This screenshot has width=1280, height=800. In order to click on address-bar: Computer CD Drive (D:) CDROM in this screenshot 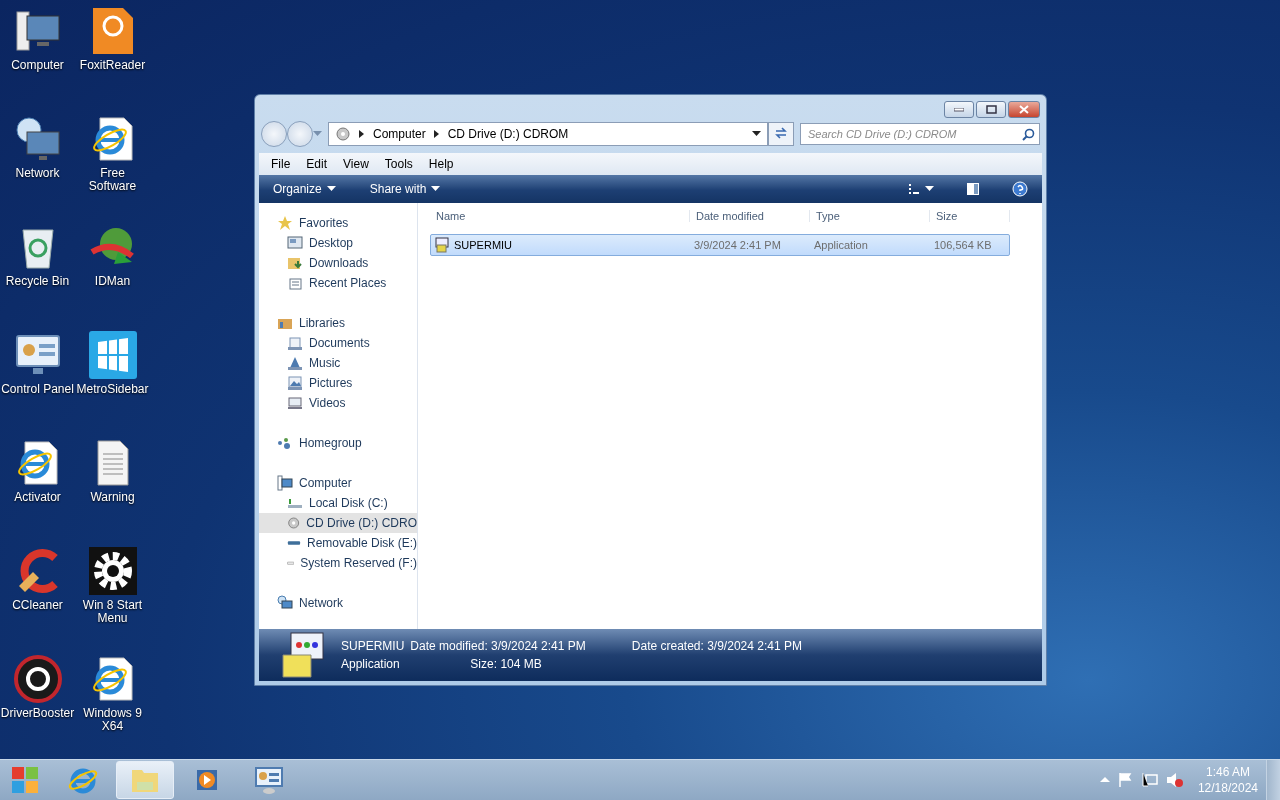, I will do `click(548, 134)`.